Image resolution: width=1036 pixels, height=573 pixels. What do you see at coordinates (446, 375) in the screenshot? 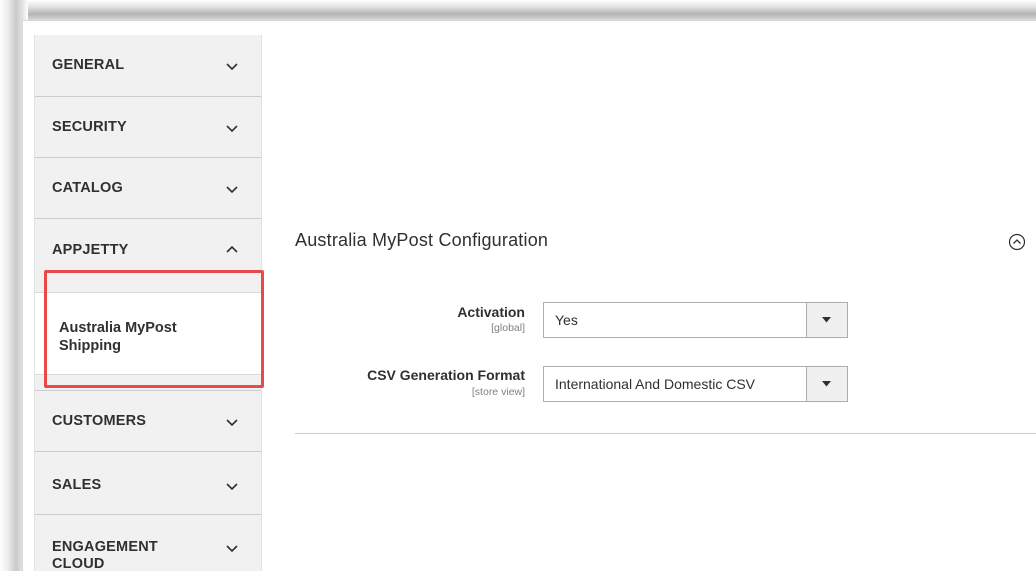
I see `csv-format-label: CSV Generation Format` at bounding box center [446, 375].